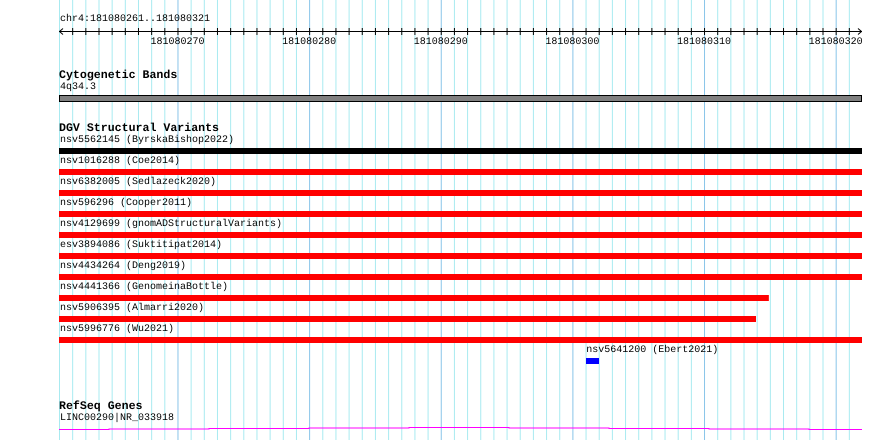 The height and width of the screenshot is (440, 890). What do you see at coordinates (139, 129) in the screenshot?
I see `track-title: DGV Structural Variants` at bounding box center [139, 129].